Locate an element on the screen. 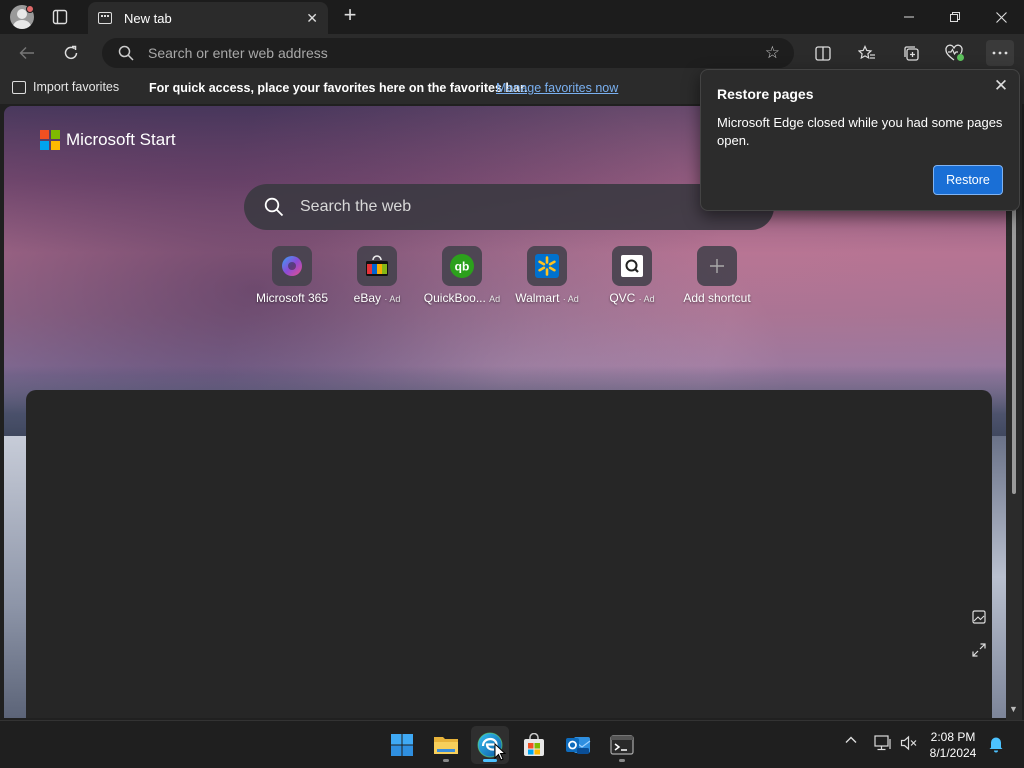  microsoft-logo-icon is located at coordinates (50, 140).